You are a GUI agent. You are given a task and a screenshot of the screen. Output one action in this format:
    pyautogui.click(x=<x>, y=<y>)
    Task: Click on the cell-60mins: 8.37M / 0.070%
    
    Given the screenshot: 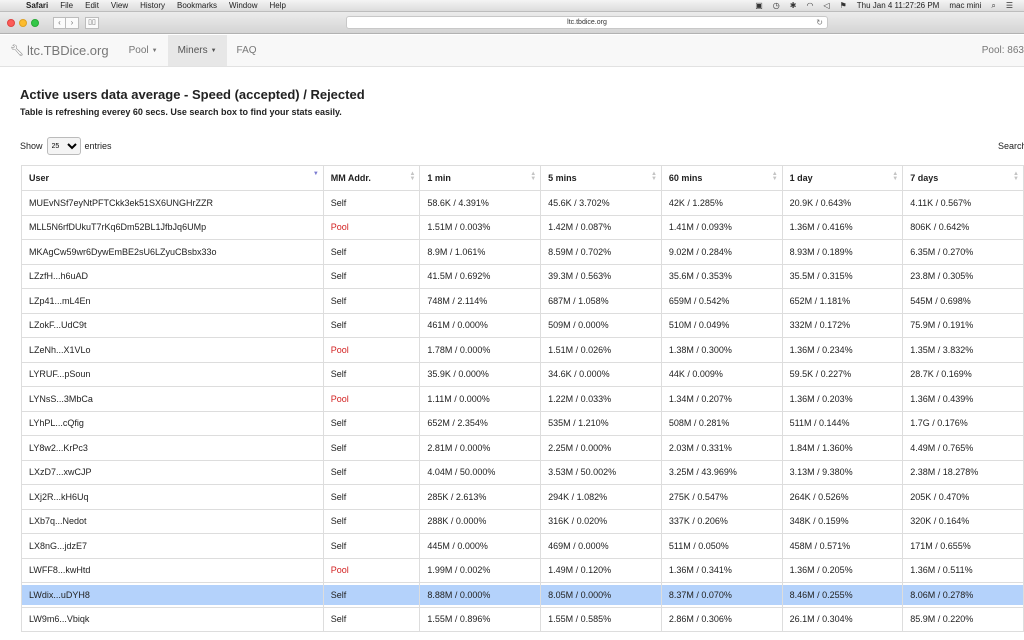 What is the action you would take?
    pyautogui.click(x=721, y=595)
    